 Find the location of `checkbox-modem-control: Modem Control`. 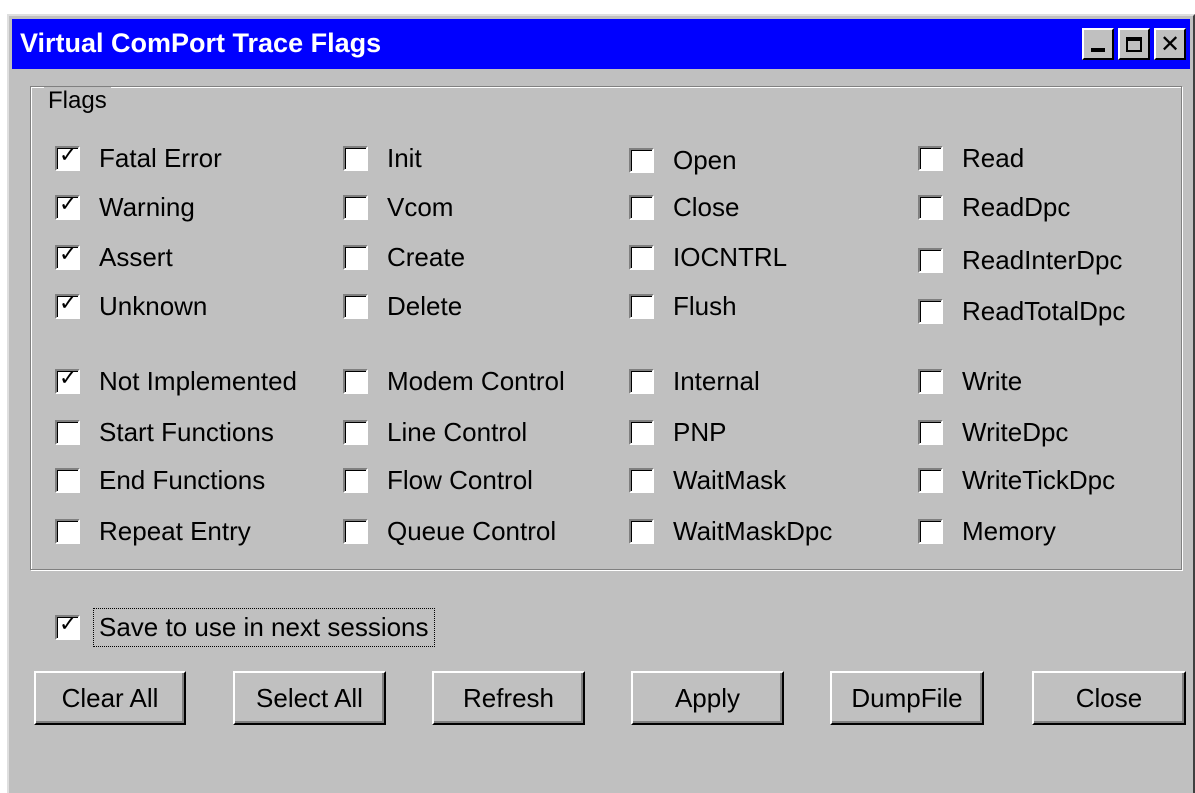

checkbox-modem-control: Modem Control is located at coordinates (454, 381).